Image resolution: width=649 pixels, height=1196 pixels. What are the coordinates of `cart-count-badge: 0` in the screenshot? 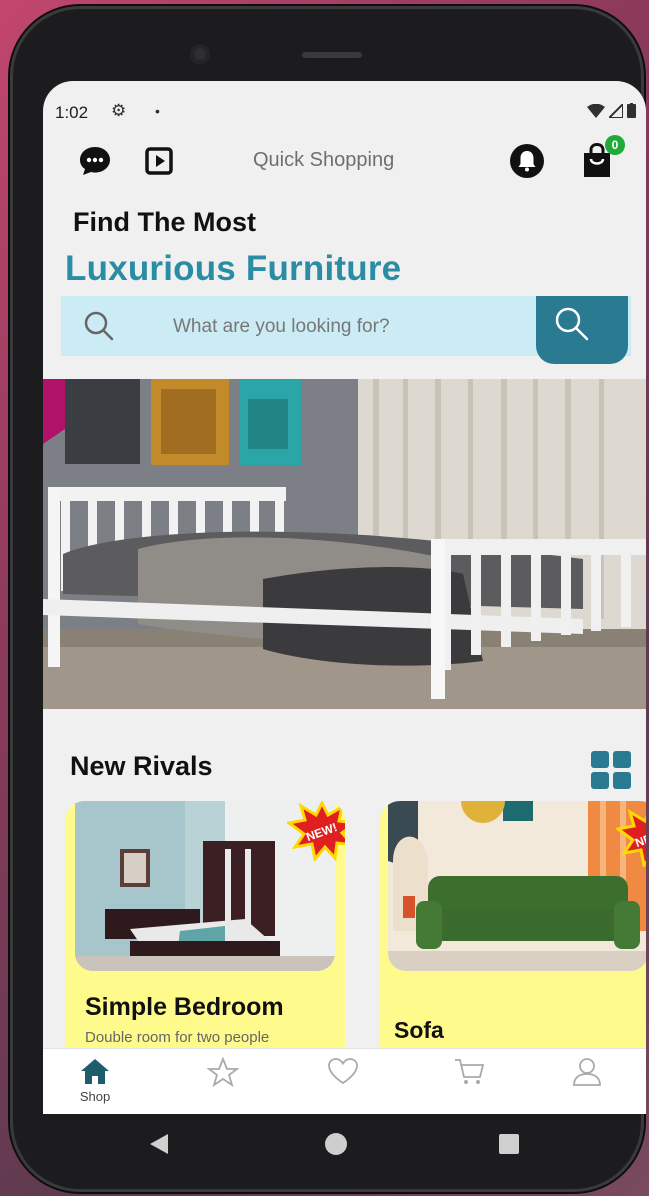 It's located at (615, 145).